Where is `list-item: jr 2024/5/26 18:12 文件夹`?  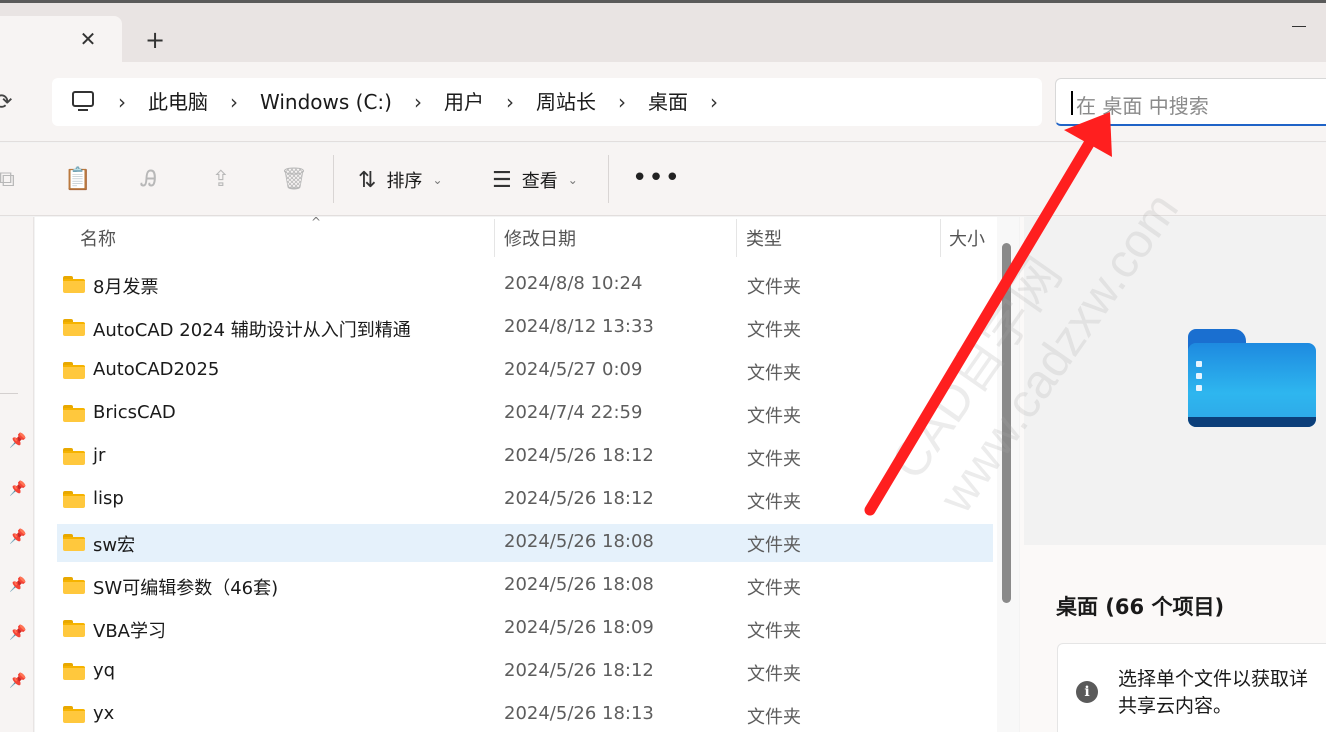
list-item: jr 2024/5/26 18:12 文件夹 is located at coordinates (525, 457).